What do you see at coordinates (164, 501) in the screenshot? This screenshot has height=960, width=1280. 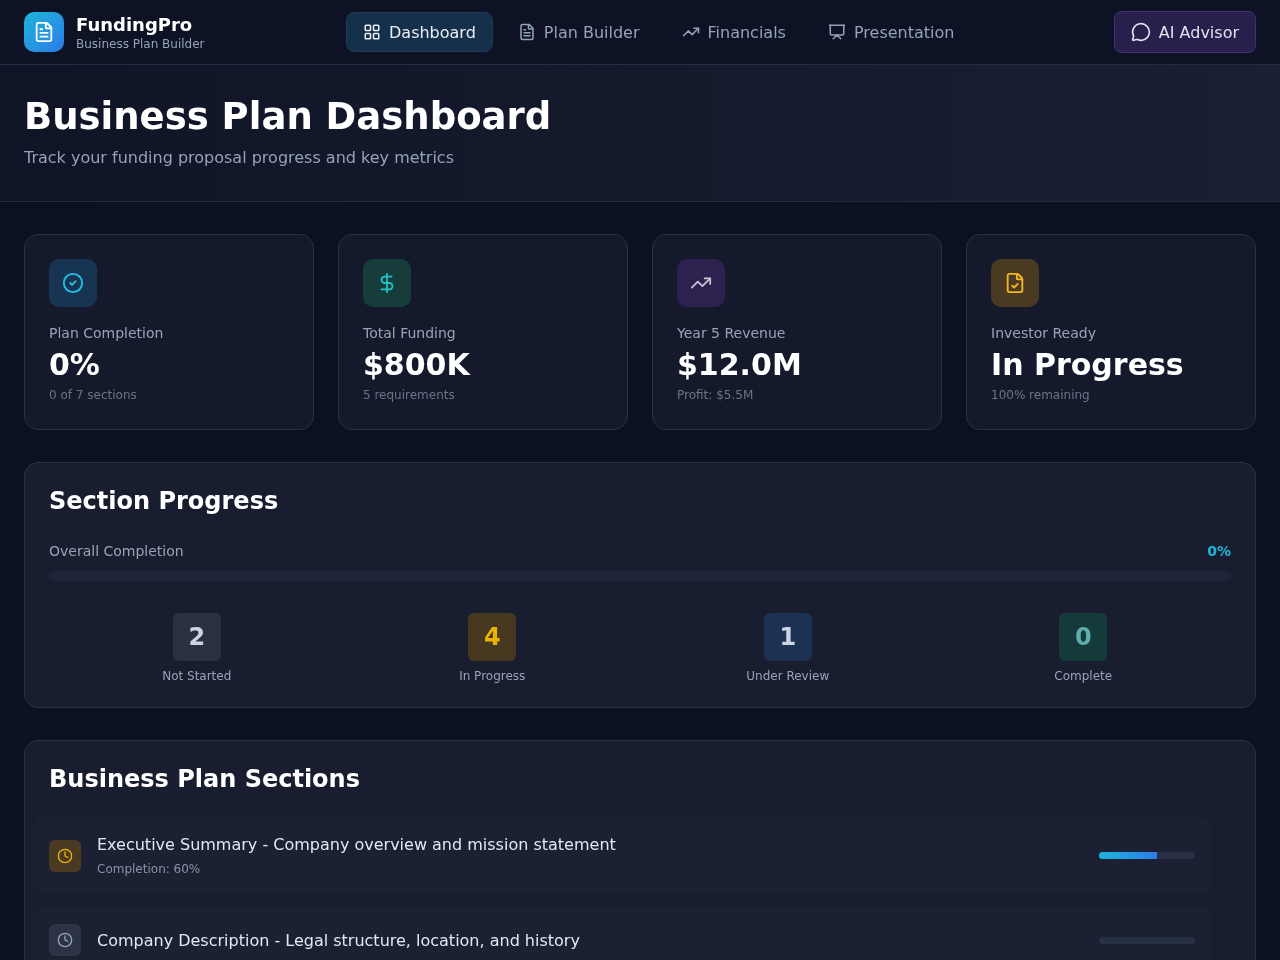 I see `panel-title: Section Progress` at bounding box center [164, 501].